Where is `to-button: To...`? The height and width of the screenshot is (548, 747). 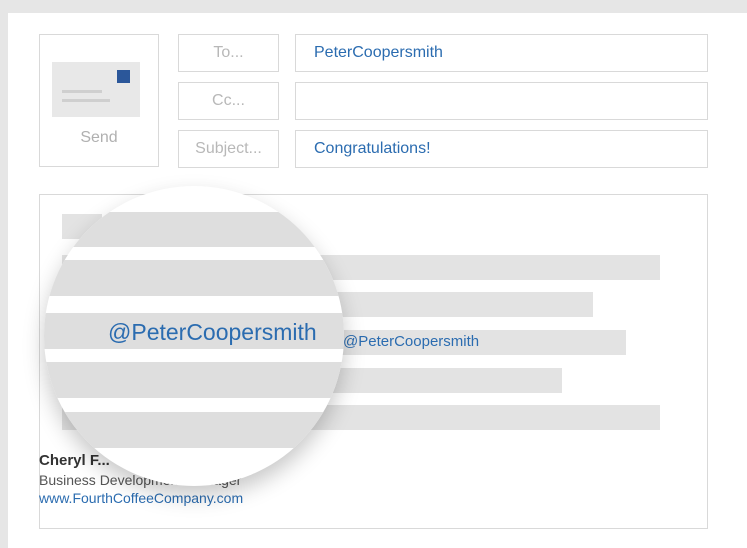 to-button: To... is located at coordinates (228, 53).